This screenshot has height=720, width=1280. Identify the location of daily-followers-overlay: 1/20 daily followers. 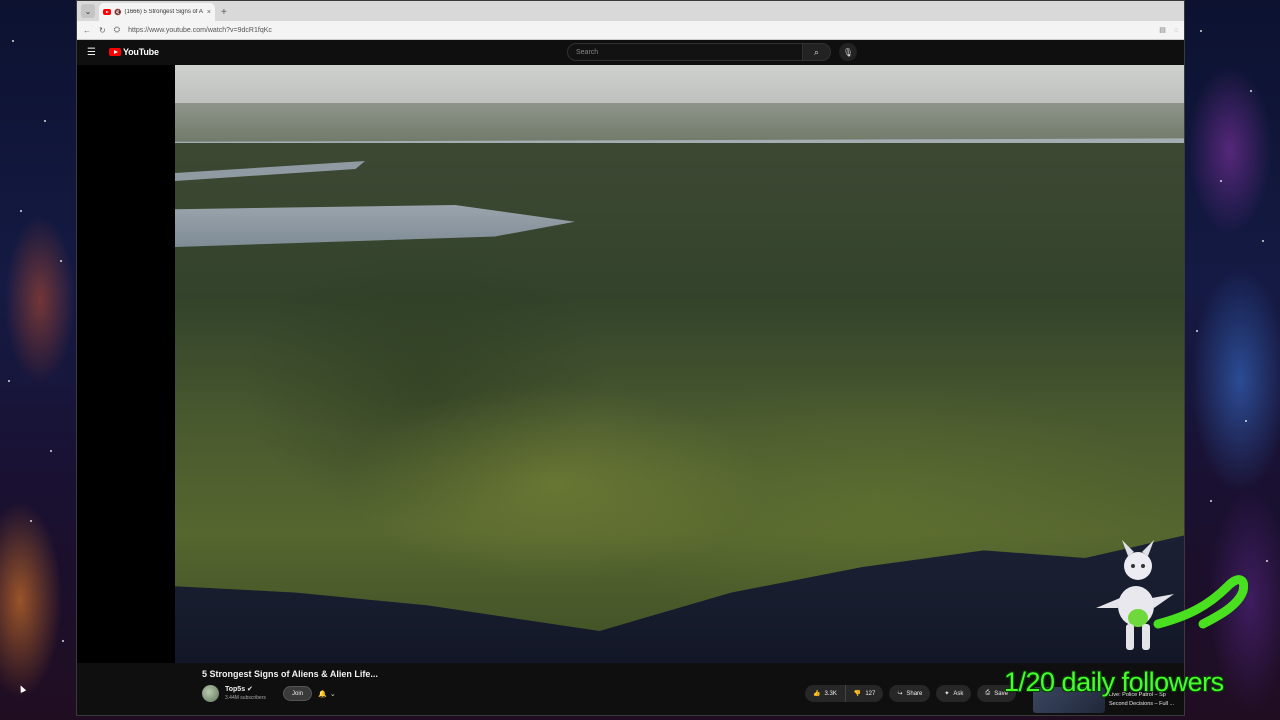
(1114, 682).